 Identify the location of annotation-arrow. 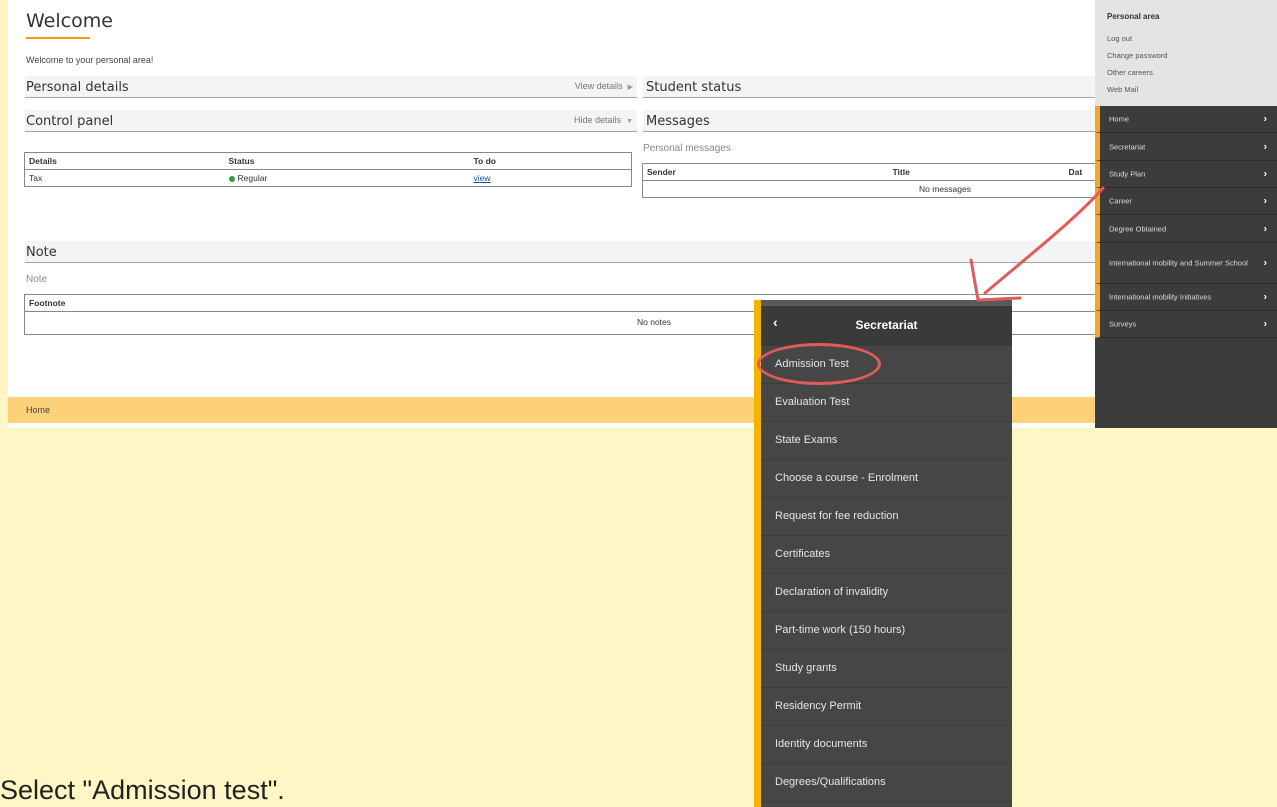
(1037, 244).